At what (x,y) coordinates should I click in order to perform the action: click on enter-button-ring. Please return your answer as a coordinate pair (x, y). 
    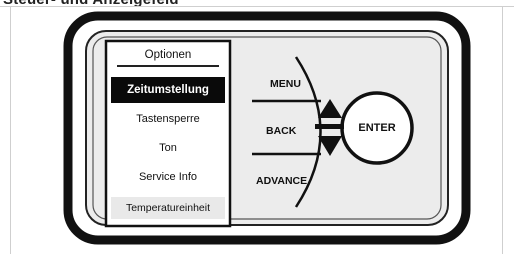
    Looking at the image, I should click on (377, 128).